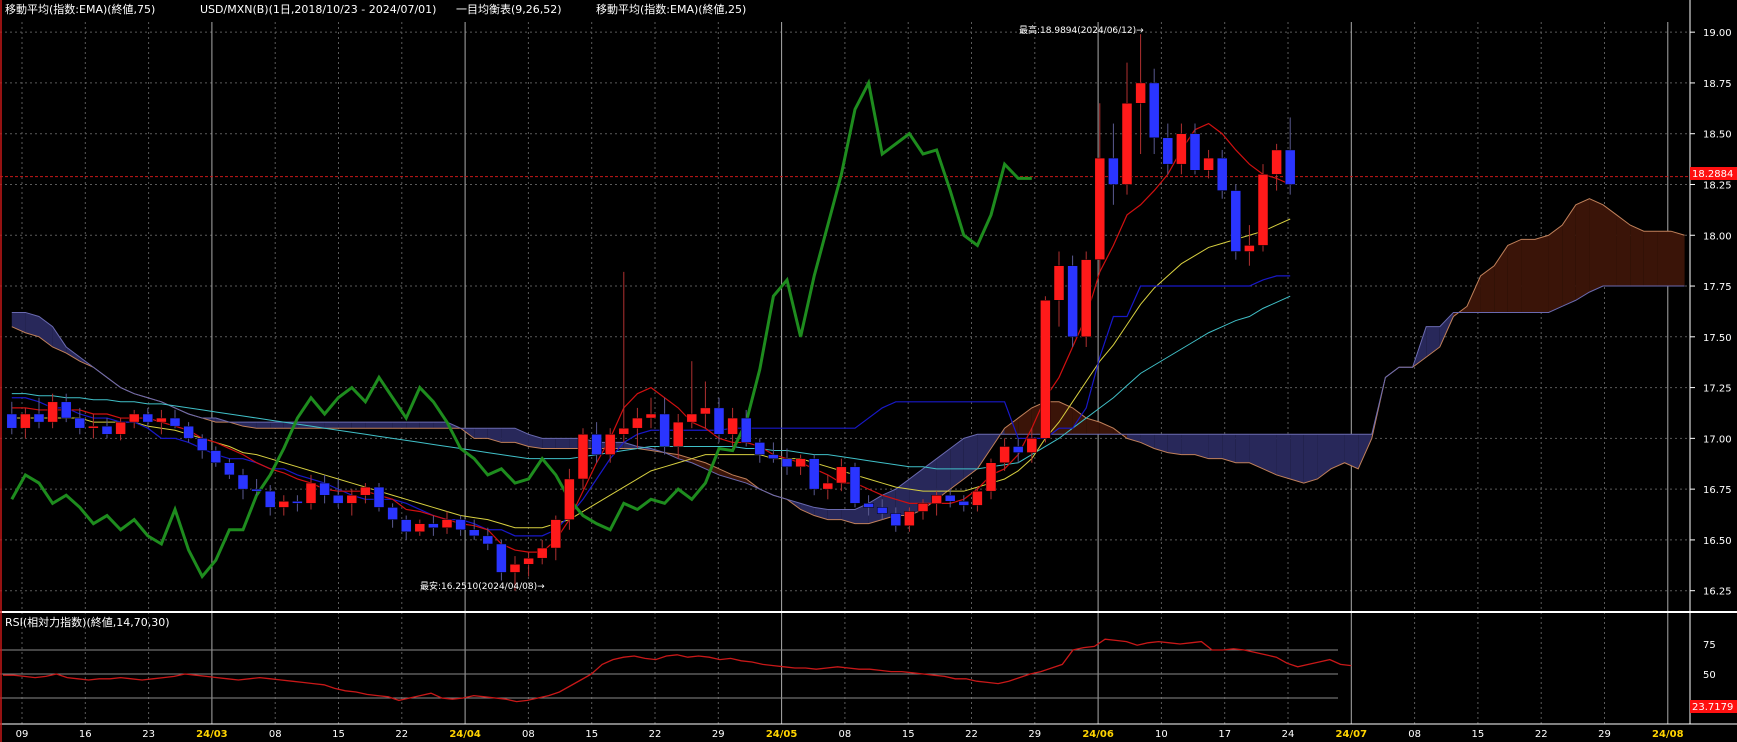 The image size is (1737, 742). I want to click on rsi-tick-label: 50, so click(1709, 675).